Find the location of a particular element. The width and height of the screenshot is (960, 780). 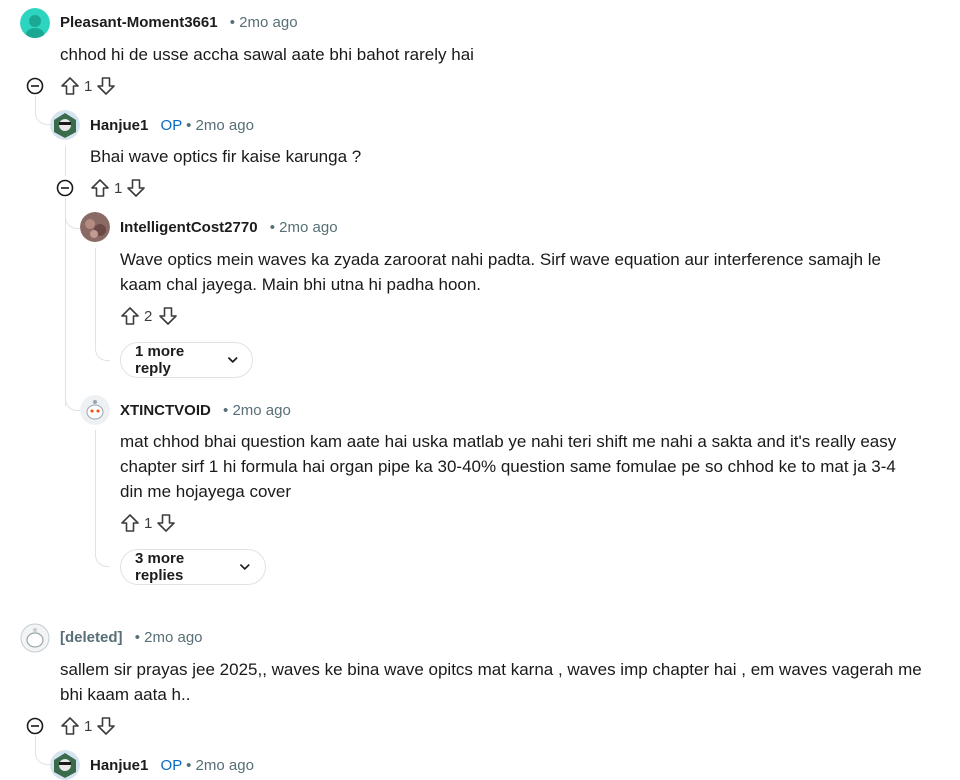

author-name: Pleasant-Moment3661 is located at coordinates (139, 22).